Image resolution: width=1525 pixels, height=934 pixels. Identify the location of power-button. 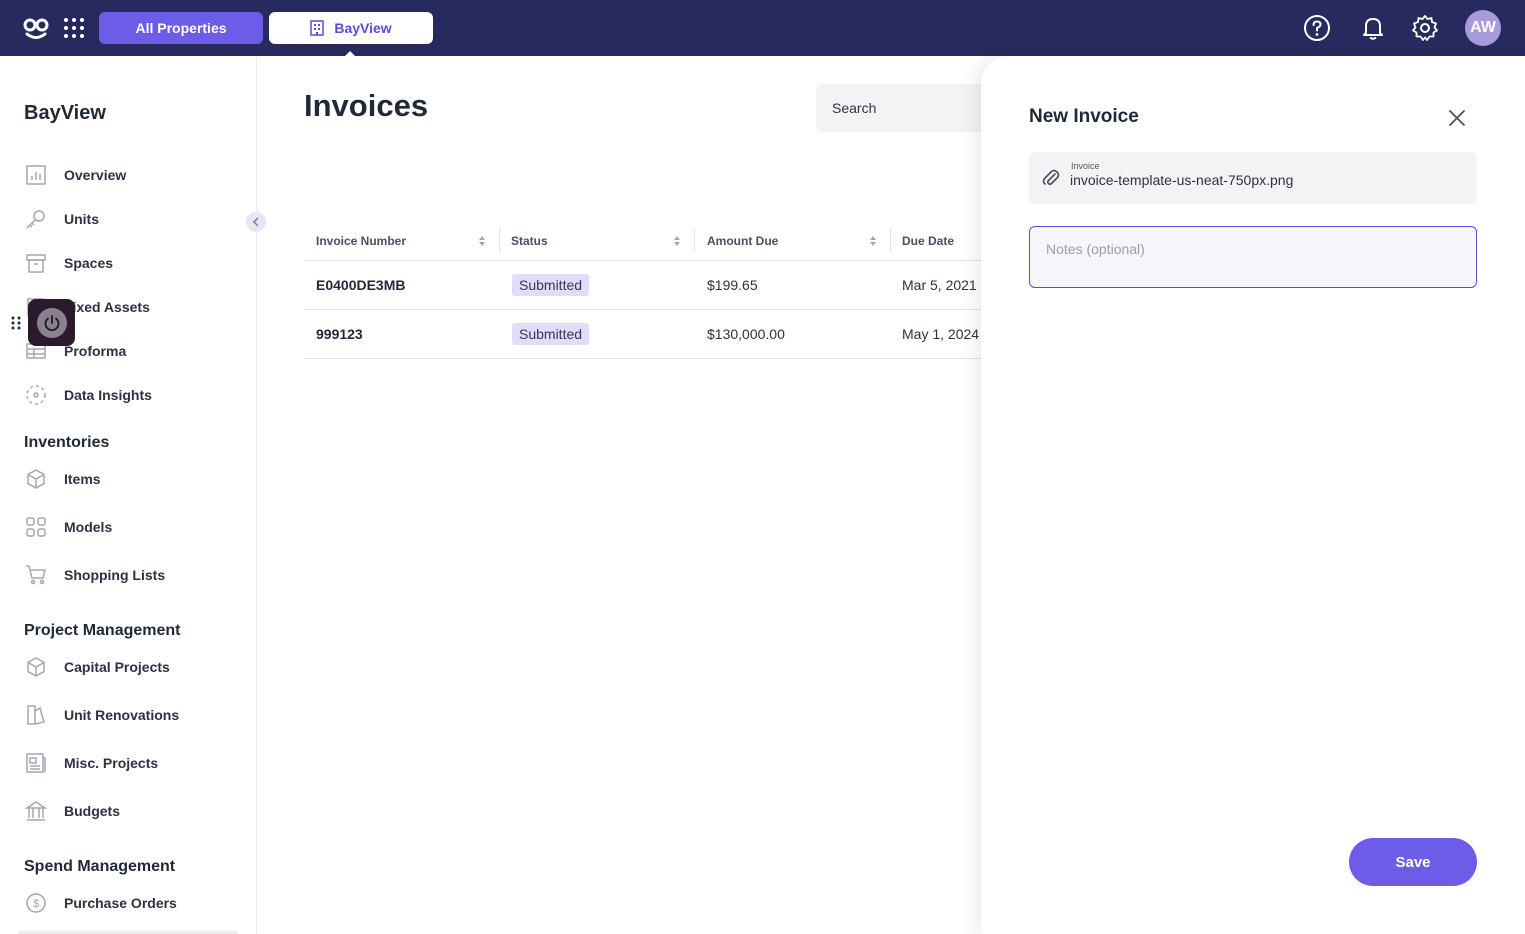
(51, 322).